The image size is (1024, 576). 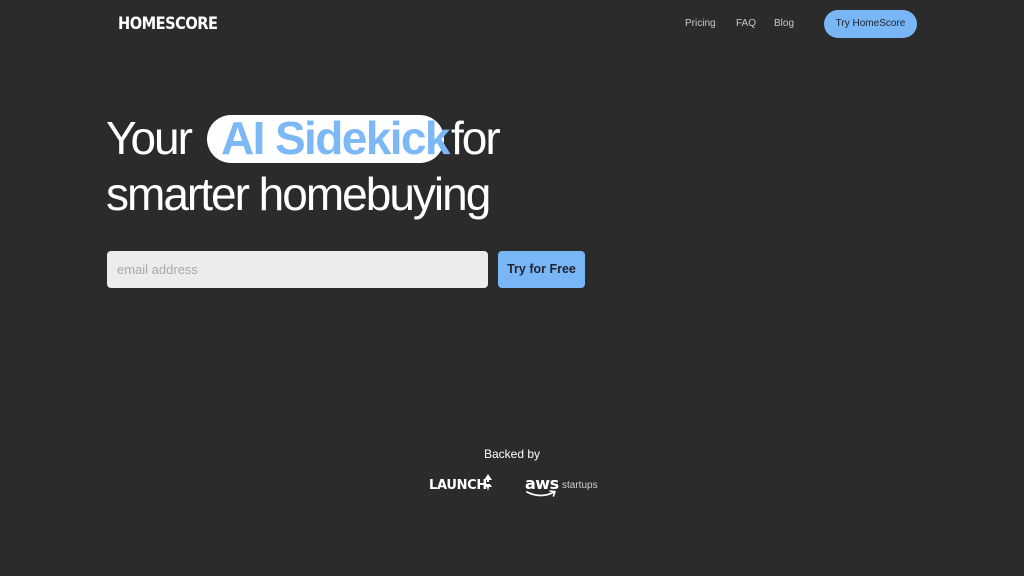 What do you see at coordinates (541, 493) in the screenshot?
I see `aws-smile-icon` at bounding box center [541, 493].